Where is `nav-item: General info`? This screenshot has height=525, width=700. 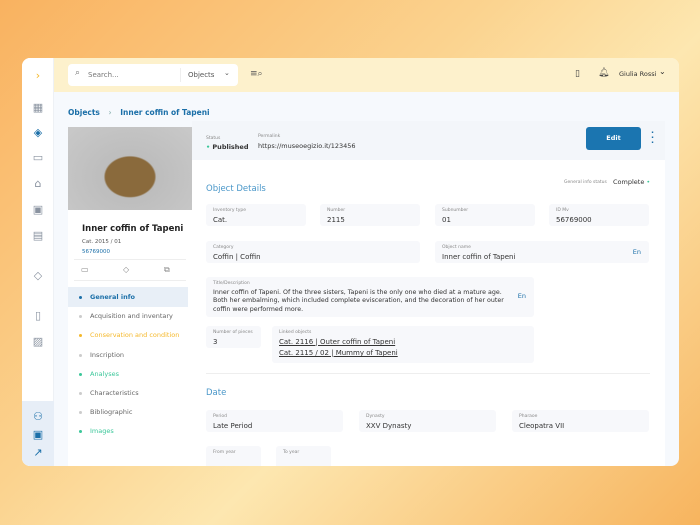
nav-item: General info is located at coordinates (128, 297).